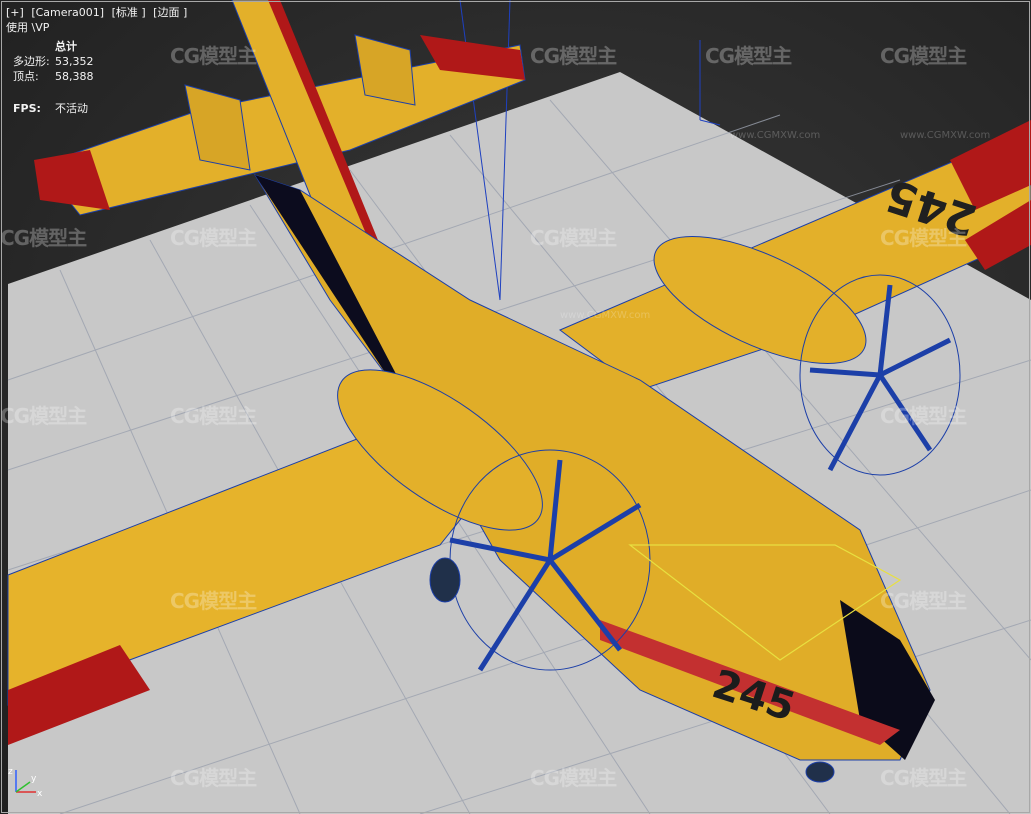 This screenshot has height=814, width=1031. Describe the element at coordinates (170, 12) in the screenshot. I see `viewport-edges-button: [边面 ]` at that location.